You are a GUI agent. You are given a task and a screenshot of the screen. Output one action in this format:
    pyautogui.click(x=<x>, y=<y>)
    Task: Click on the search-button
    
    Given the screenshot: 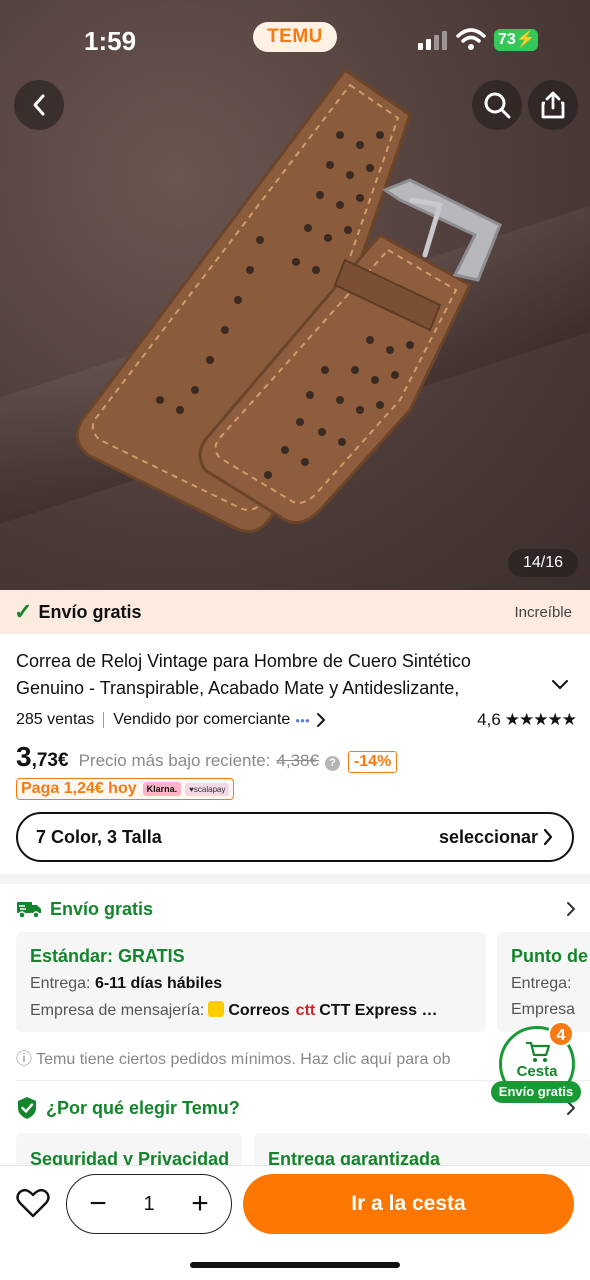 What is the action you would take?
    pyautogui.click(x=497, y=105)
    